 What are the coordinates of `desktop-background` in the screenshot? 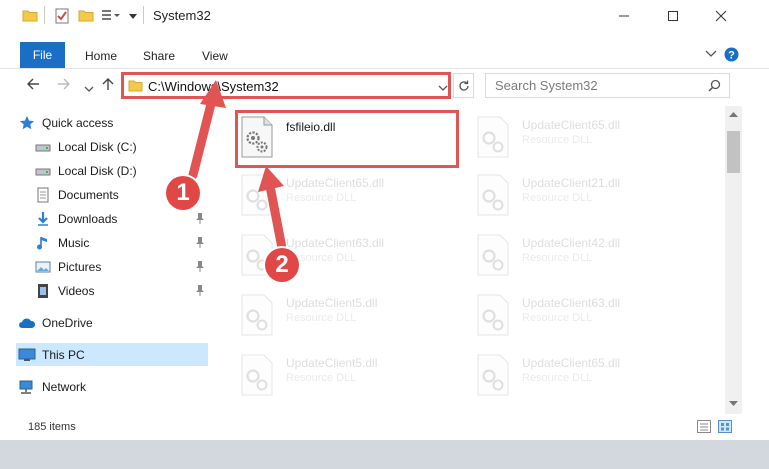 It's located at (384, 454).